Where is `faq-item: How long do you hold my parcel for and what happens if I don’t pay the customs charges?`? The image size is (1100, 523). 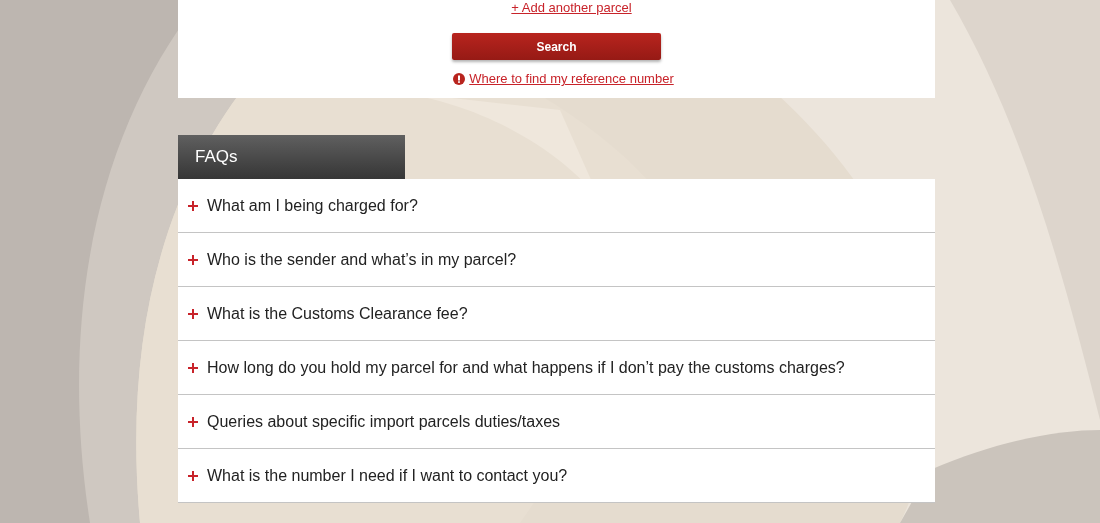
faq-item: How long do you hold my parcel for and what happens if I don’t pay the customs charges? is located at coordinates (556, 368).